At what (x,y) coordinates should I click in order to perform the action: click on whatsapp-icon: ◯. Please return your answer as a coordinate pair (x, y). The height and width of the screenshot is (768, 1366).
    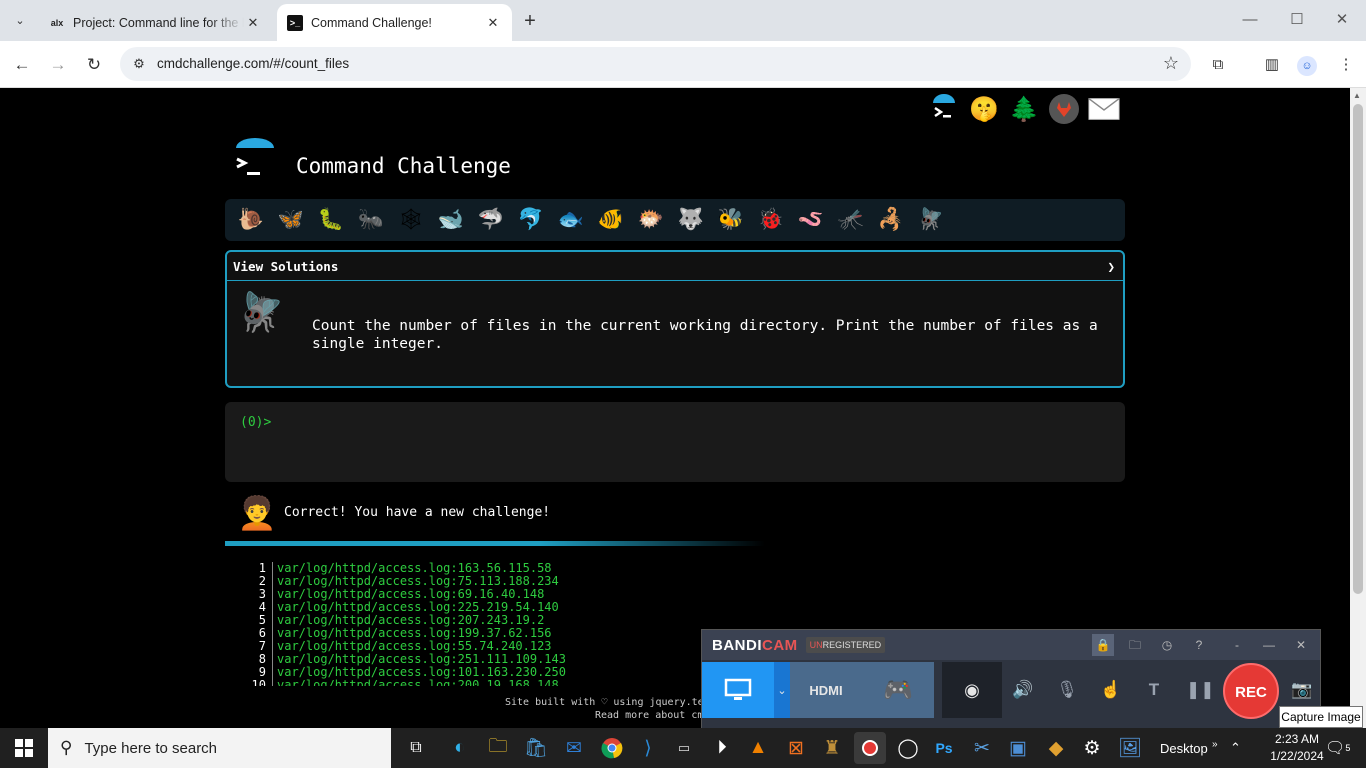
    Looking at the image, I should click on (908, 748).